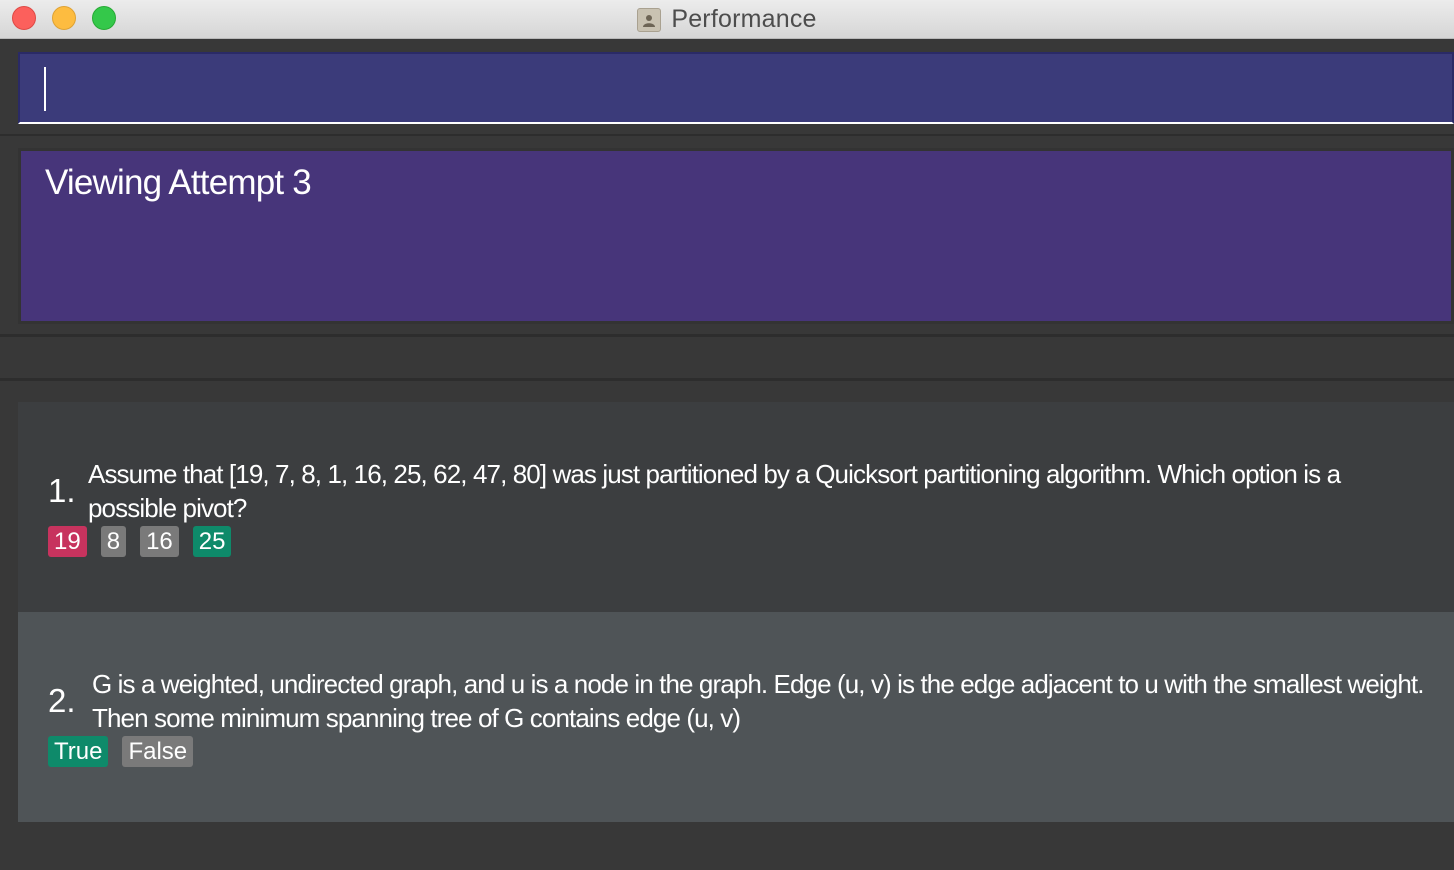 The width and height of the screenshot is (1454, 870). I want to click on text-caret, so click(45, 89).